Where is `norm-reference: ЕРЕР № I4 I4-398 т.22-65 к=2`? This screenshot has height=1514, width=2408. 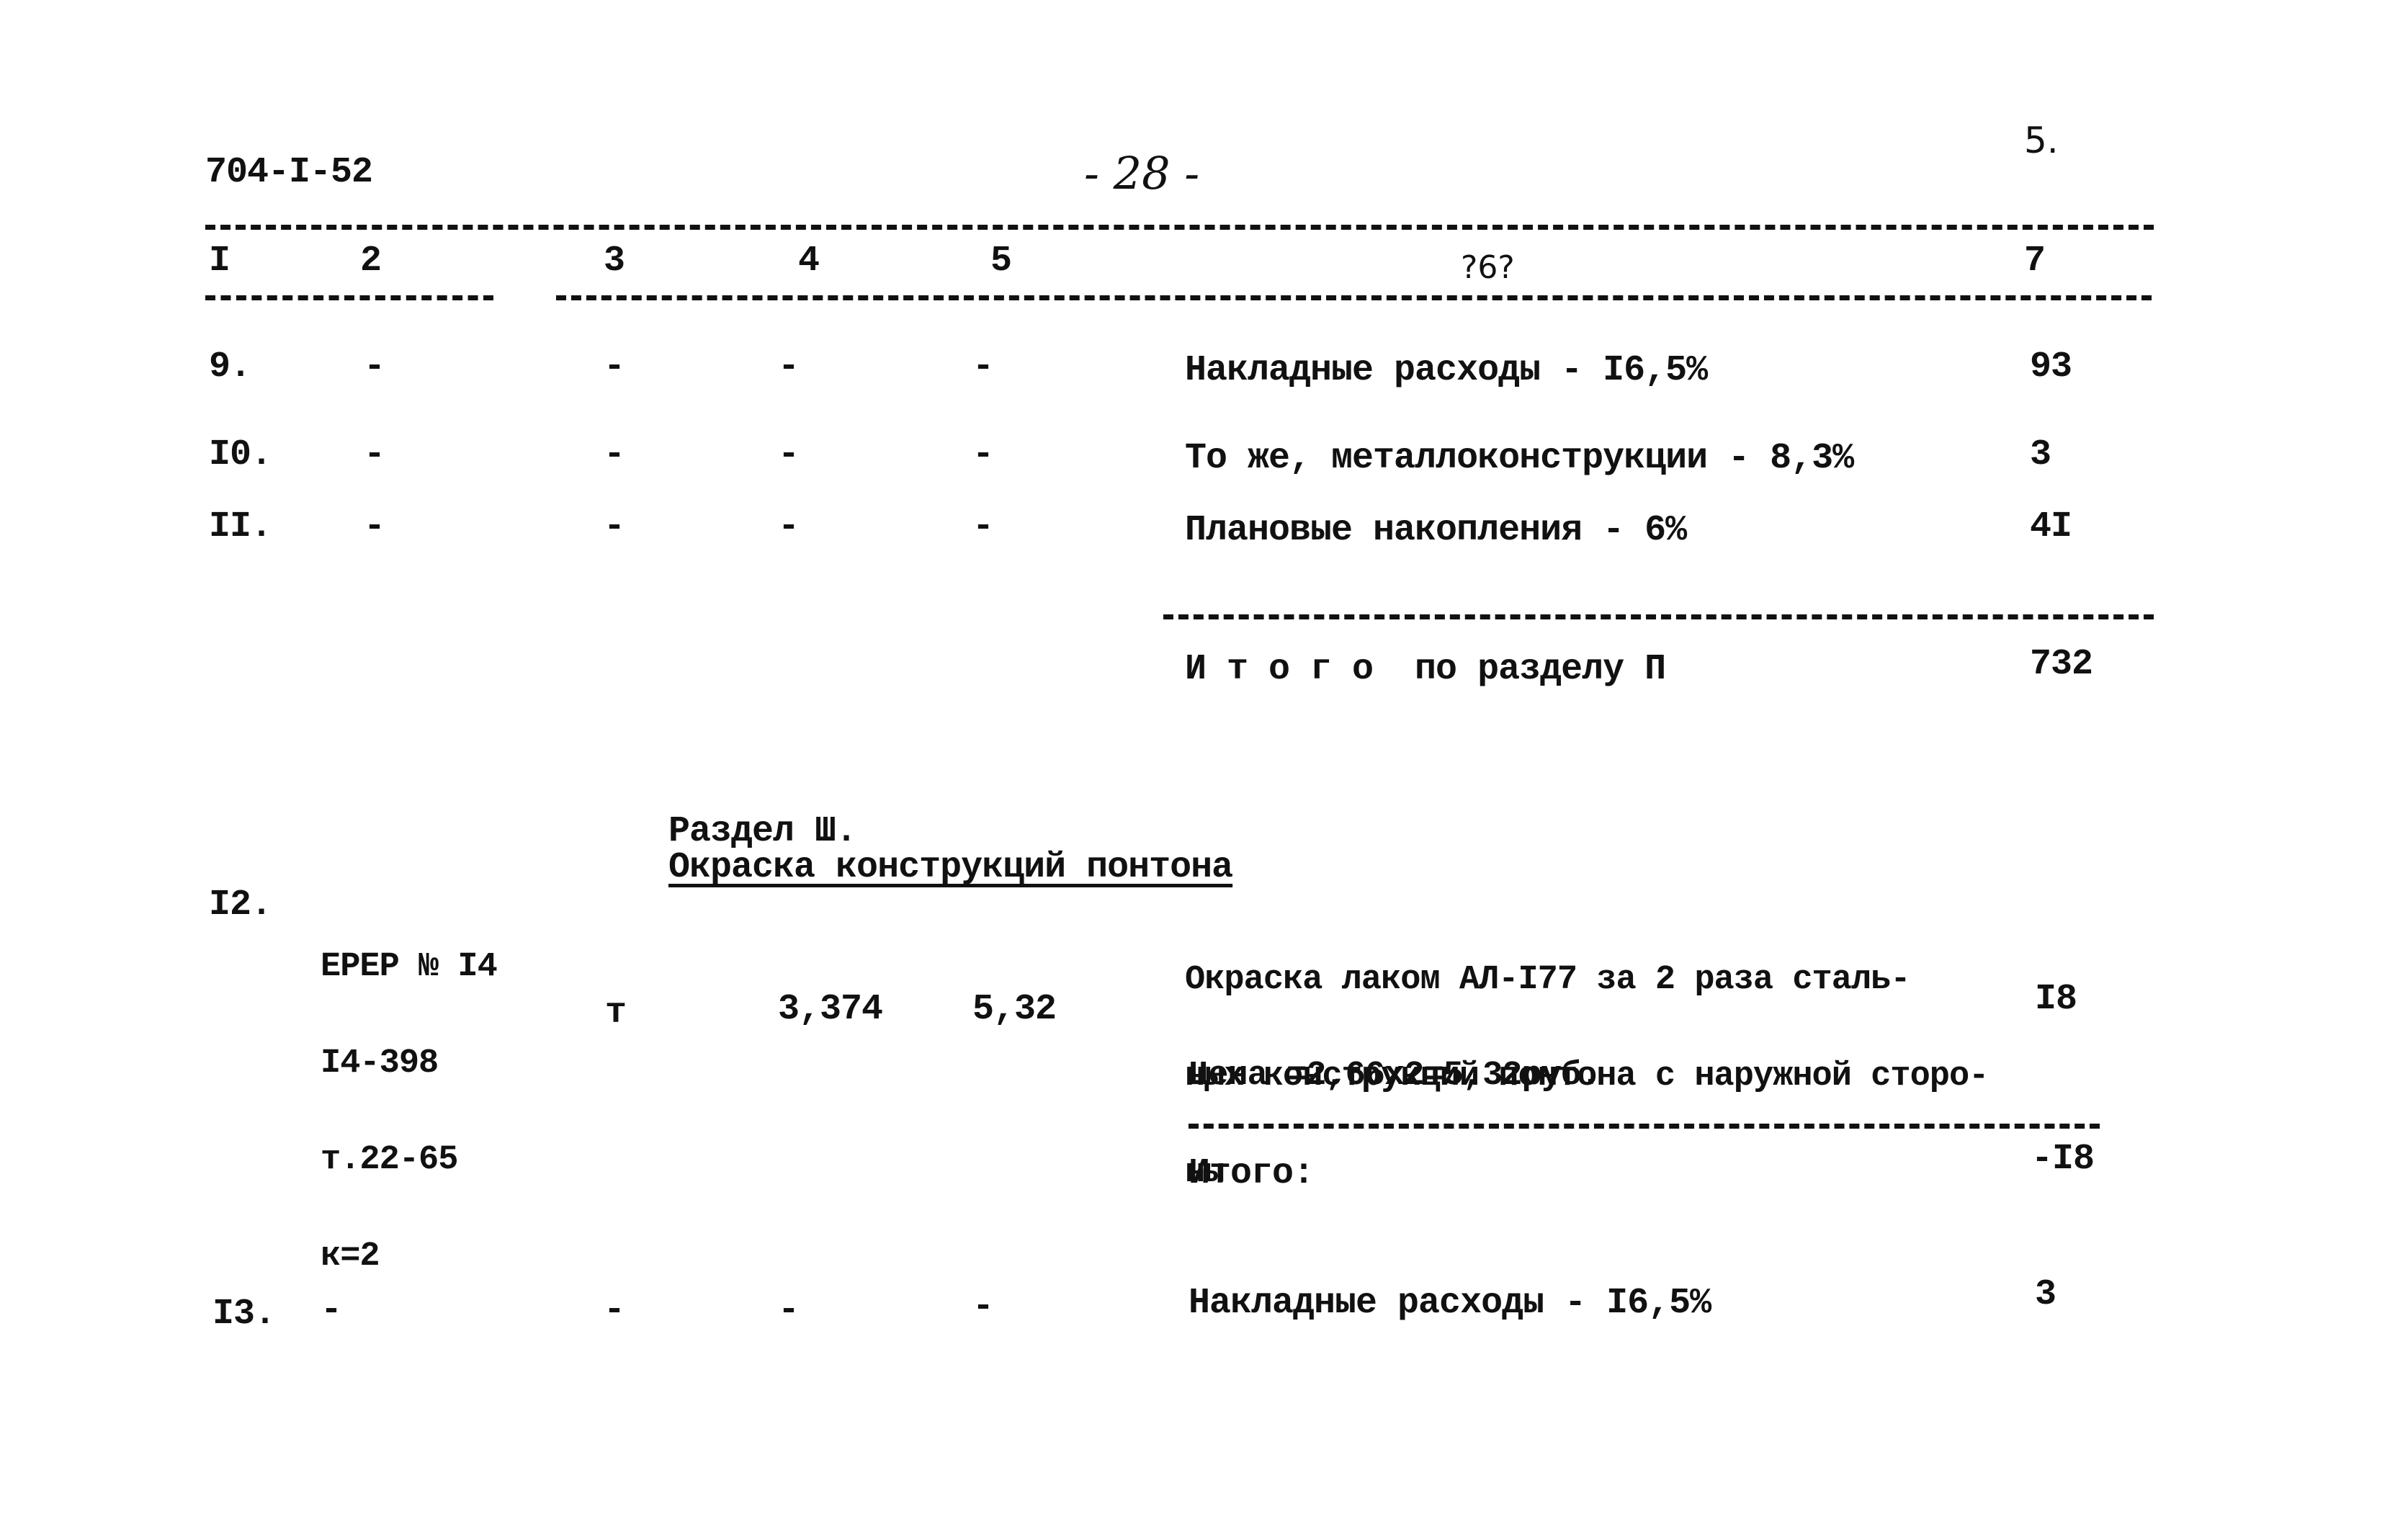 norm-reference: ЕРЕР № I4 I4-398 т.22-65 к=2 is located at coordinates (409, 1112).